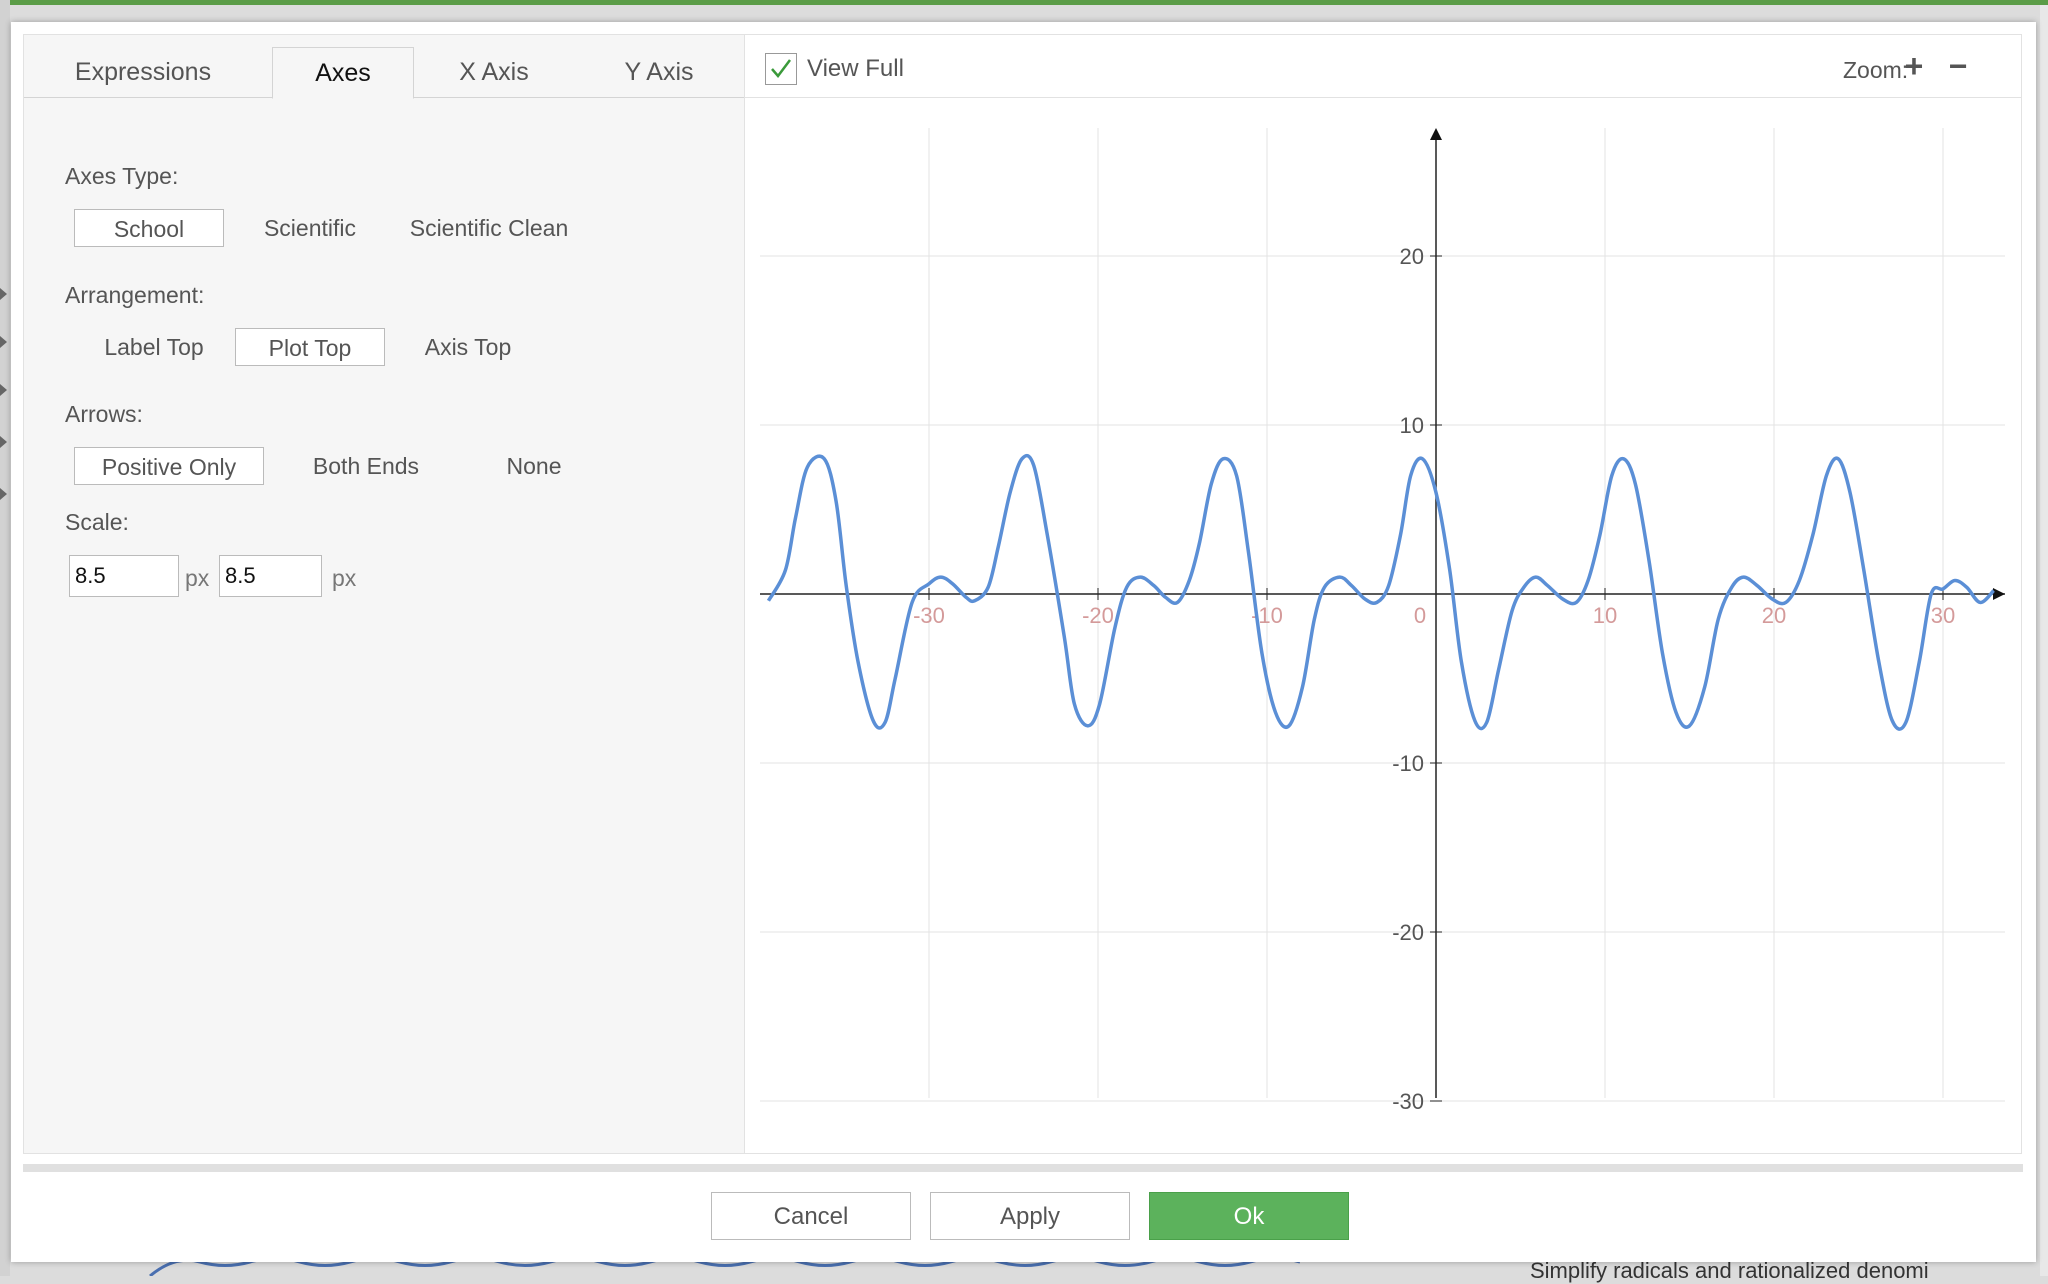  I want to click on axes-type-school-option: School, so click(149, 228).